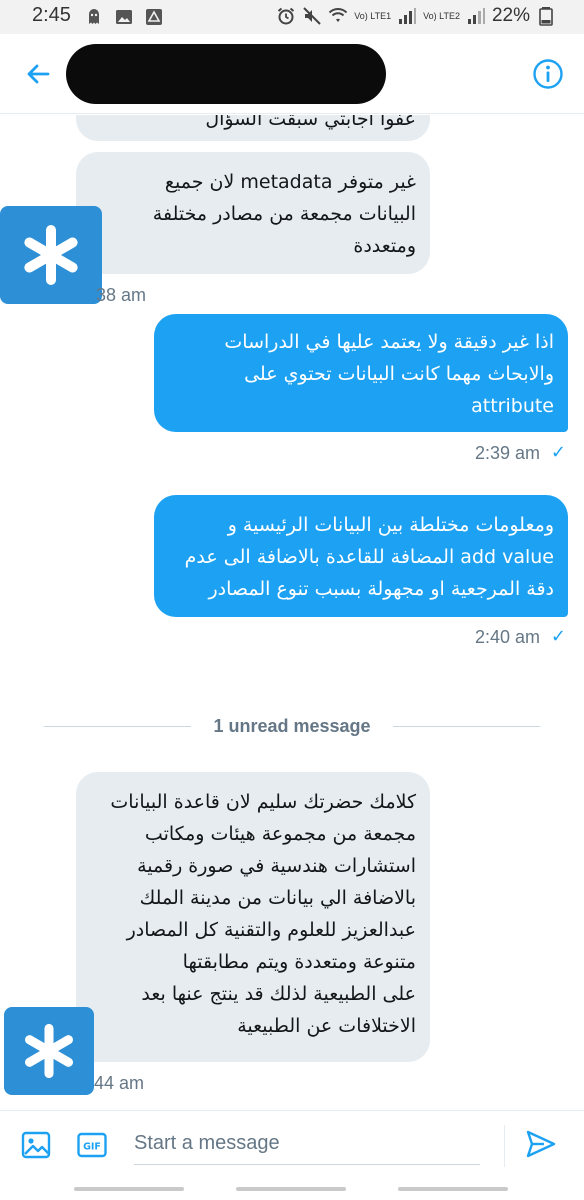 The image size is (584, 1200). Describe the element at coordinates (121, 295) in the screenshot. I see `message-timestamp: 38 am` at that location.